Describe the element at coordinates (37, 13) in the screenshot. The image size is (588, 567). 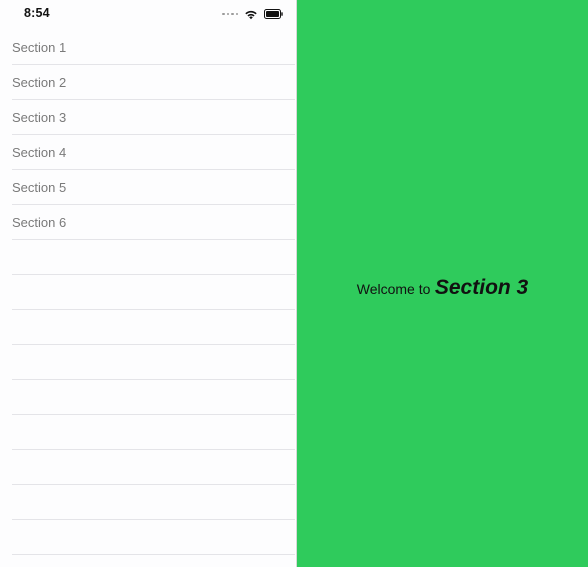
I see `status-time: 8:54` at that location.